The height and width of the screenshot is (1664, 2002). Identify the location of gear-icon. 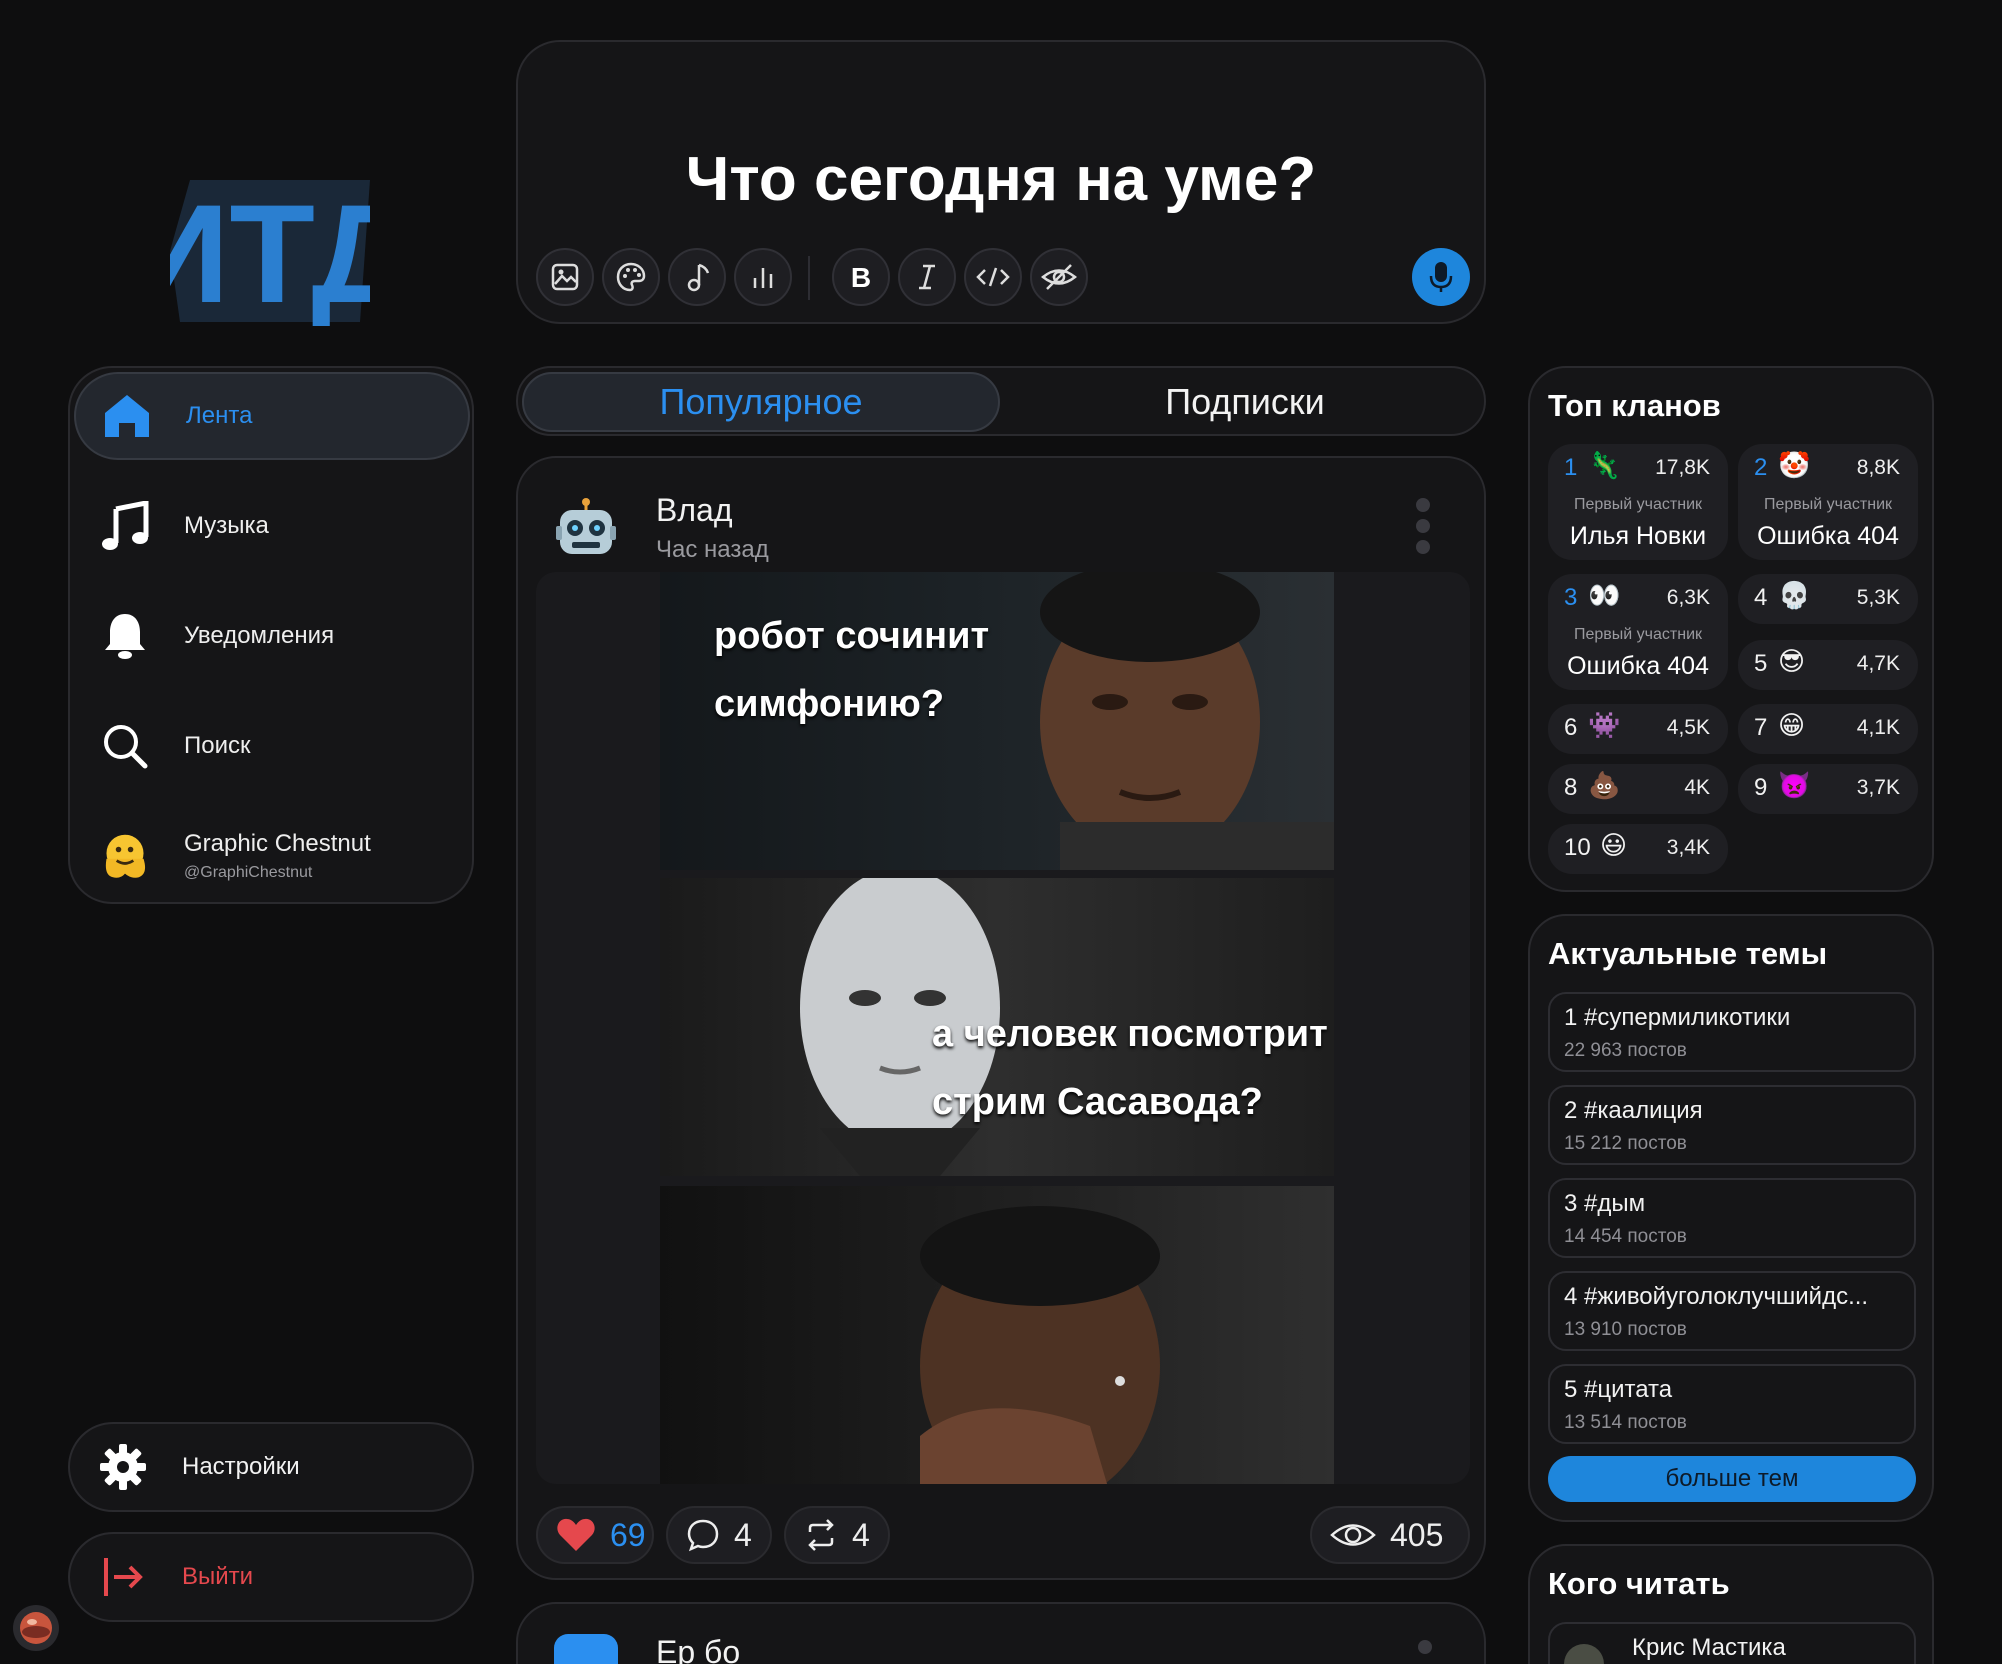
(123, 1467).